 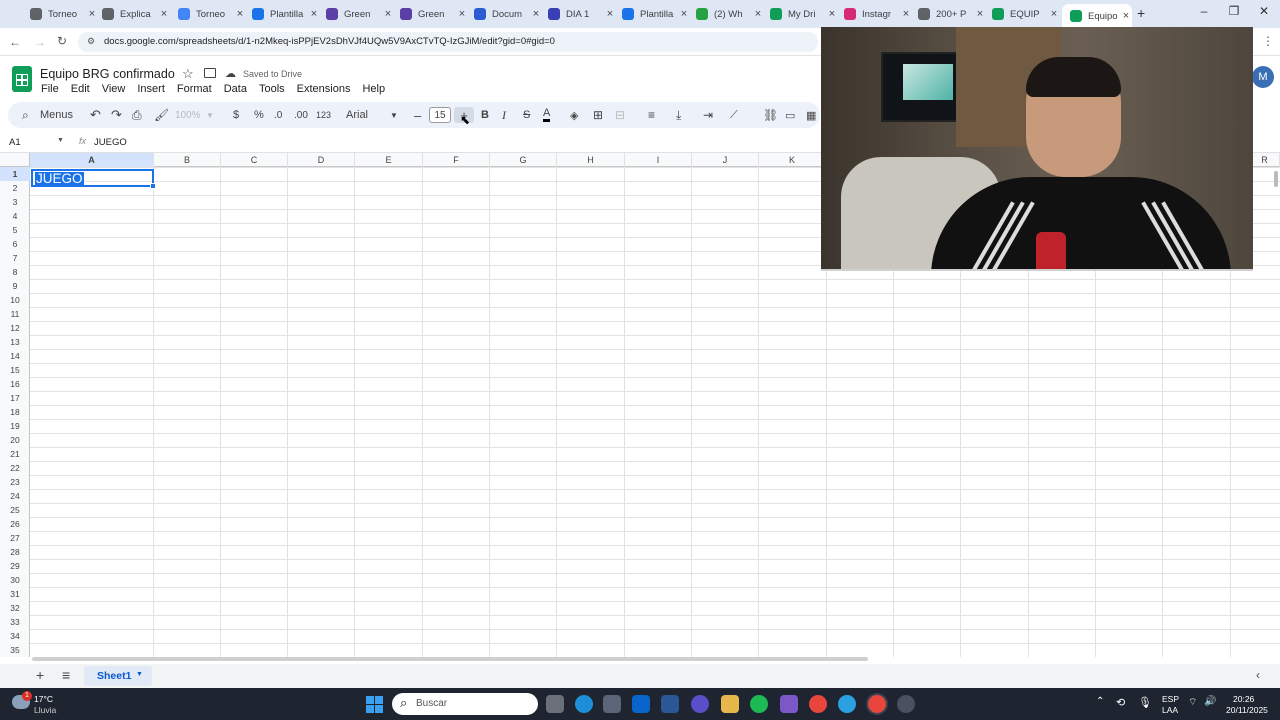 I want to click on insert-comment-icon: ▭, so click(x=790, y=115).